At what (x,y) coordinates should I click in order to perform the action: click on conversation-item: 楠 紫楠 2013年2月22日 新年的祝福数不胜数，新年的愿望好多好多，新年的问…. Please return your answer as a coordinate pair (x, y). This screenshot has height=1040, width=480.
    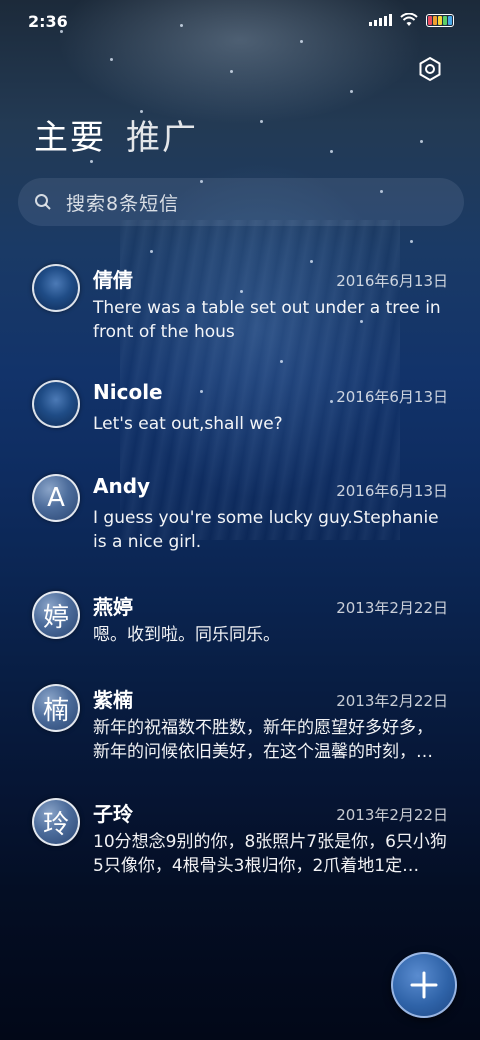
    Looking at the image, I should click on (240, 727).